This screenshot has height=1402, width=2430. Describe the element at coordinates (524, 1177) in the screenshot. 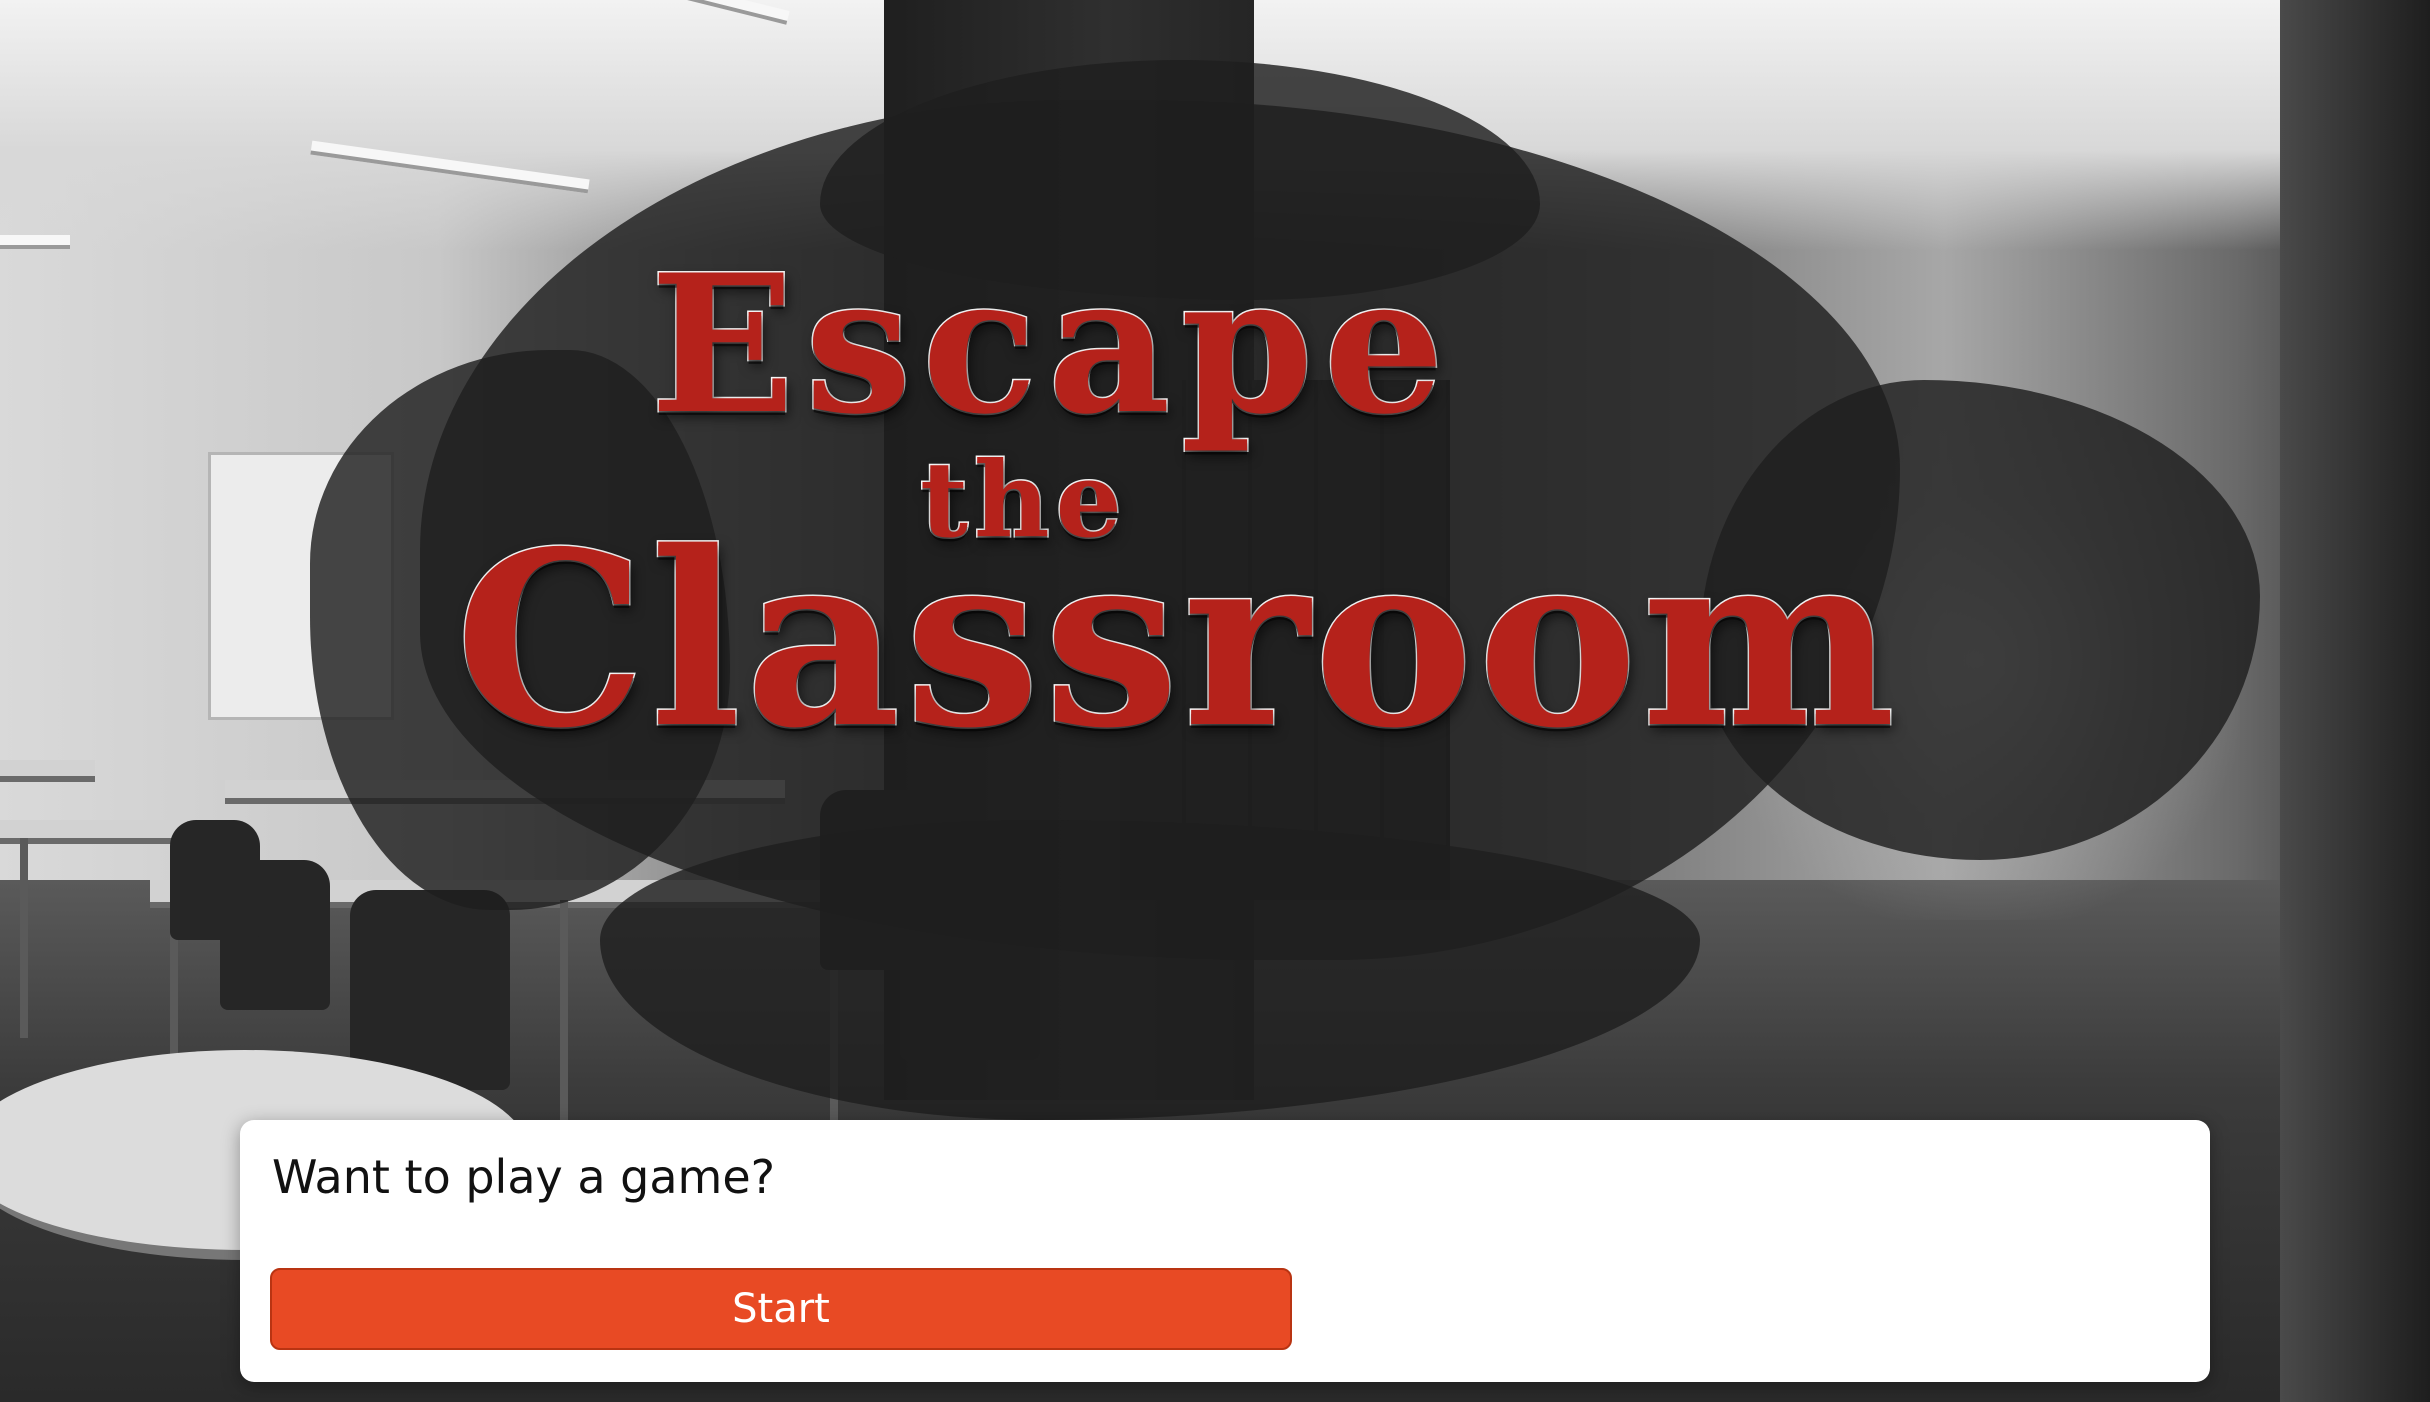

I see `dialog-prompt: Want to play a game?` at that location.